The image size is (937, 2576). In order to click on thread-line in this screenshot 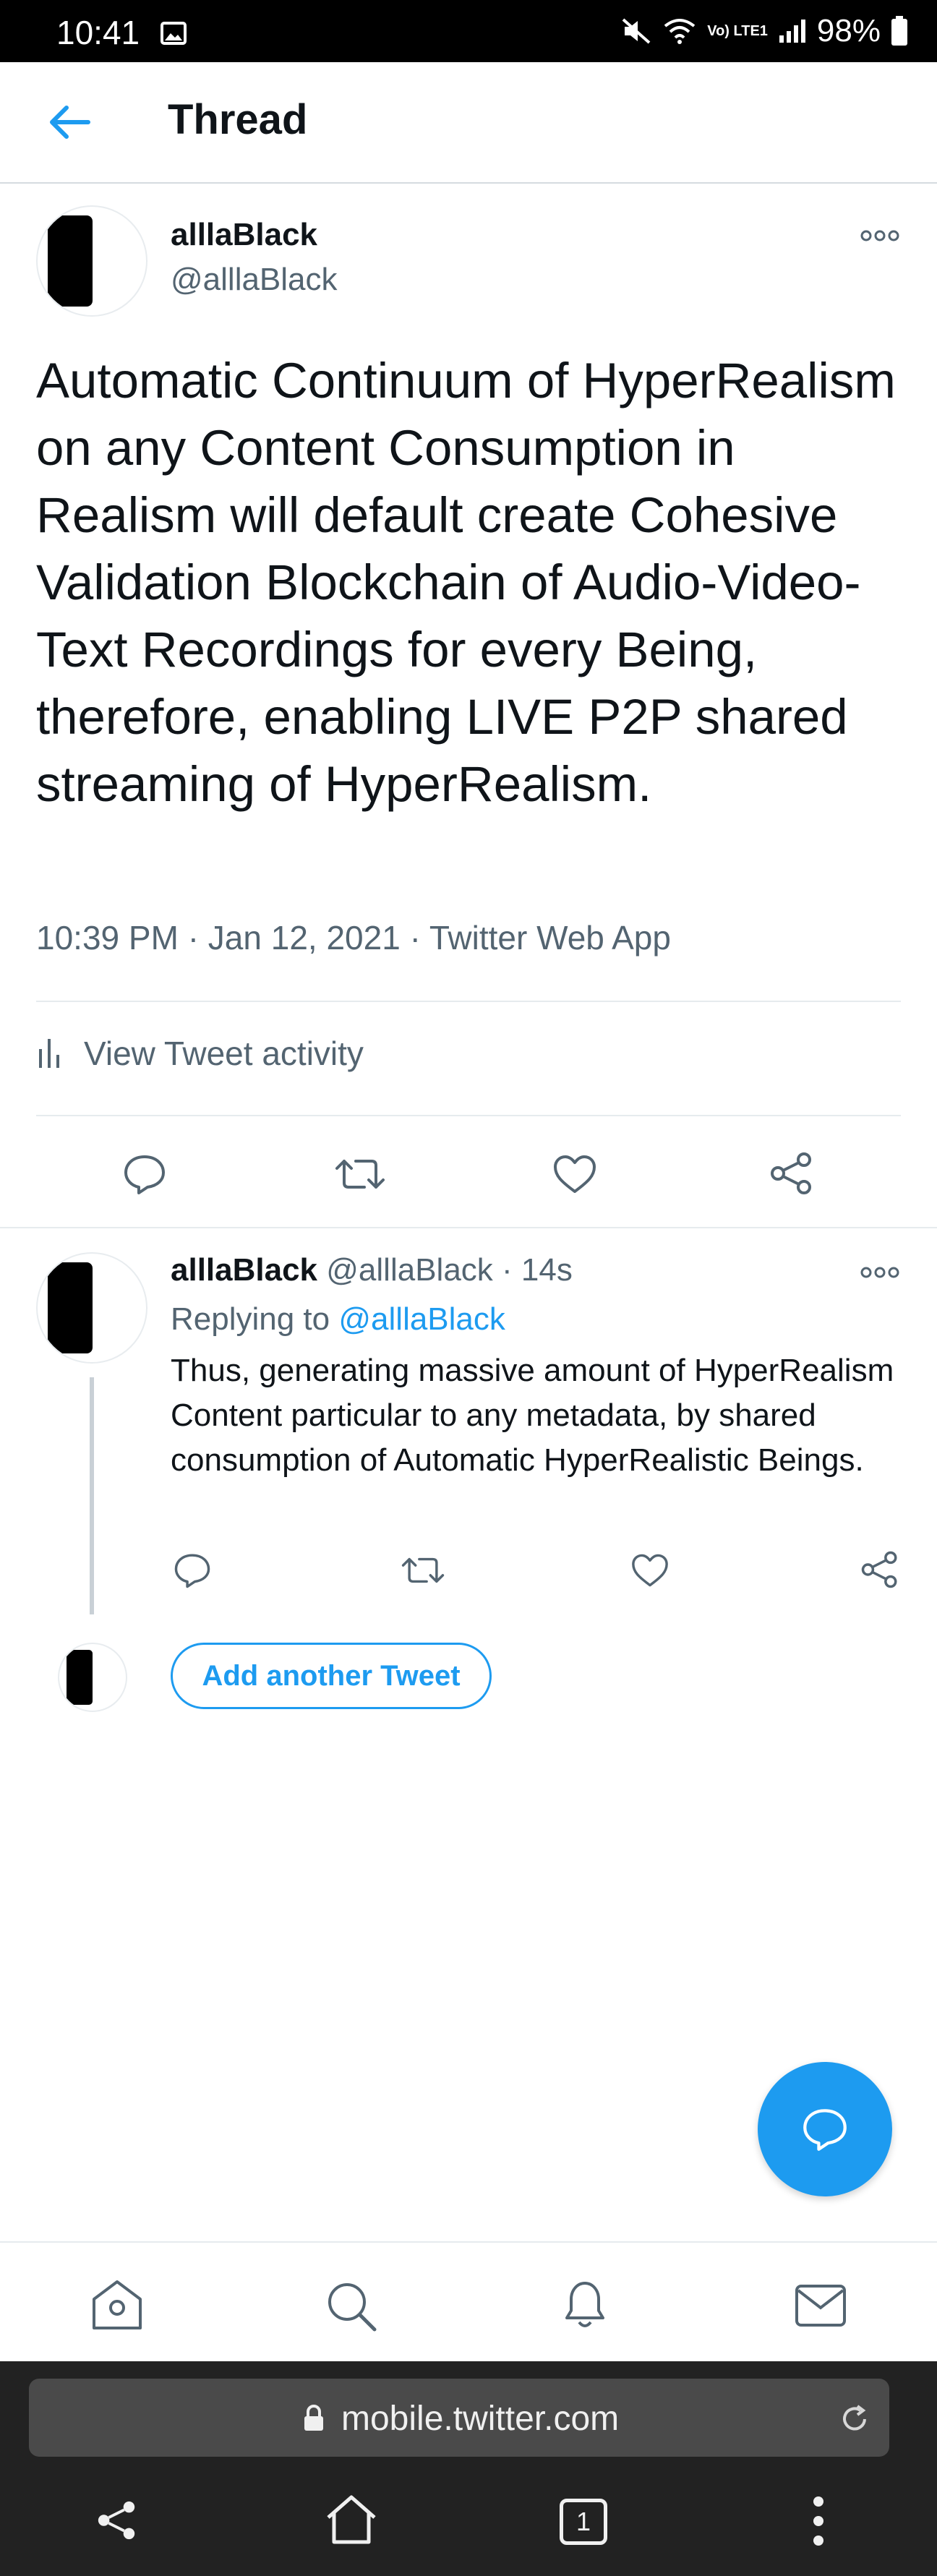, I will do `click(92, 1495)`.